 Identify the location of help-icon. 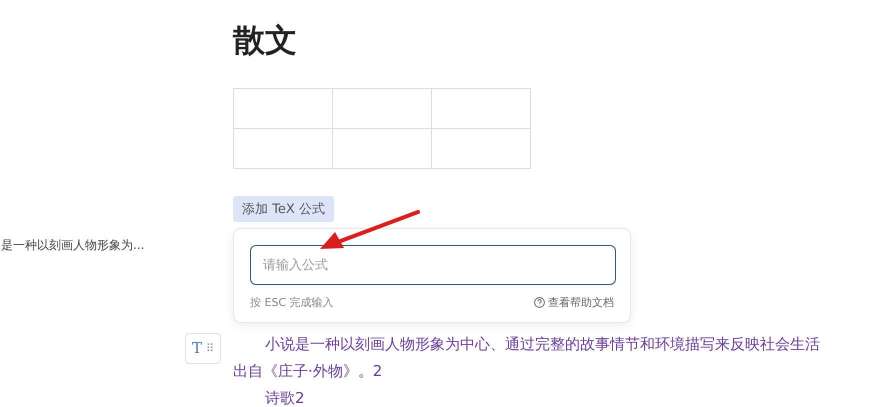
(539, 302).